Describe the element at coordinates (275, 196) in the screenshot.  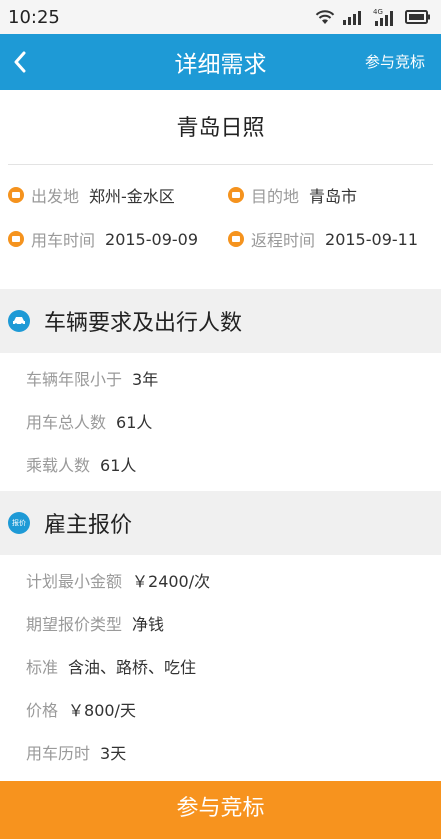
I see `destination-label: 目的地` at that location.